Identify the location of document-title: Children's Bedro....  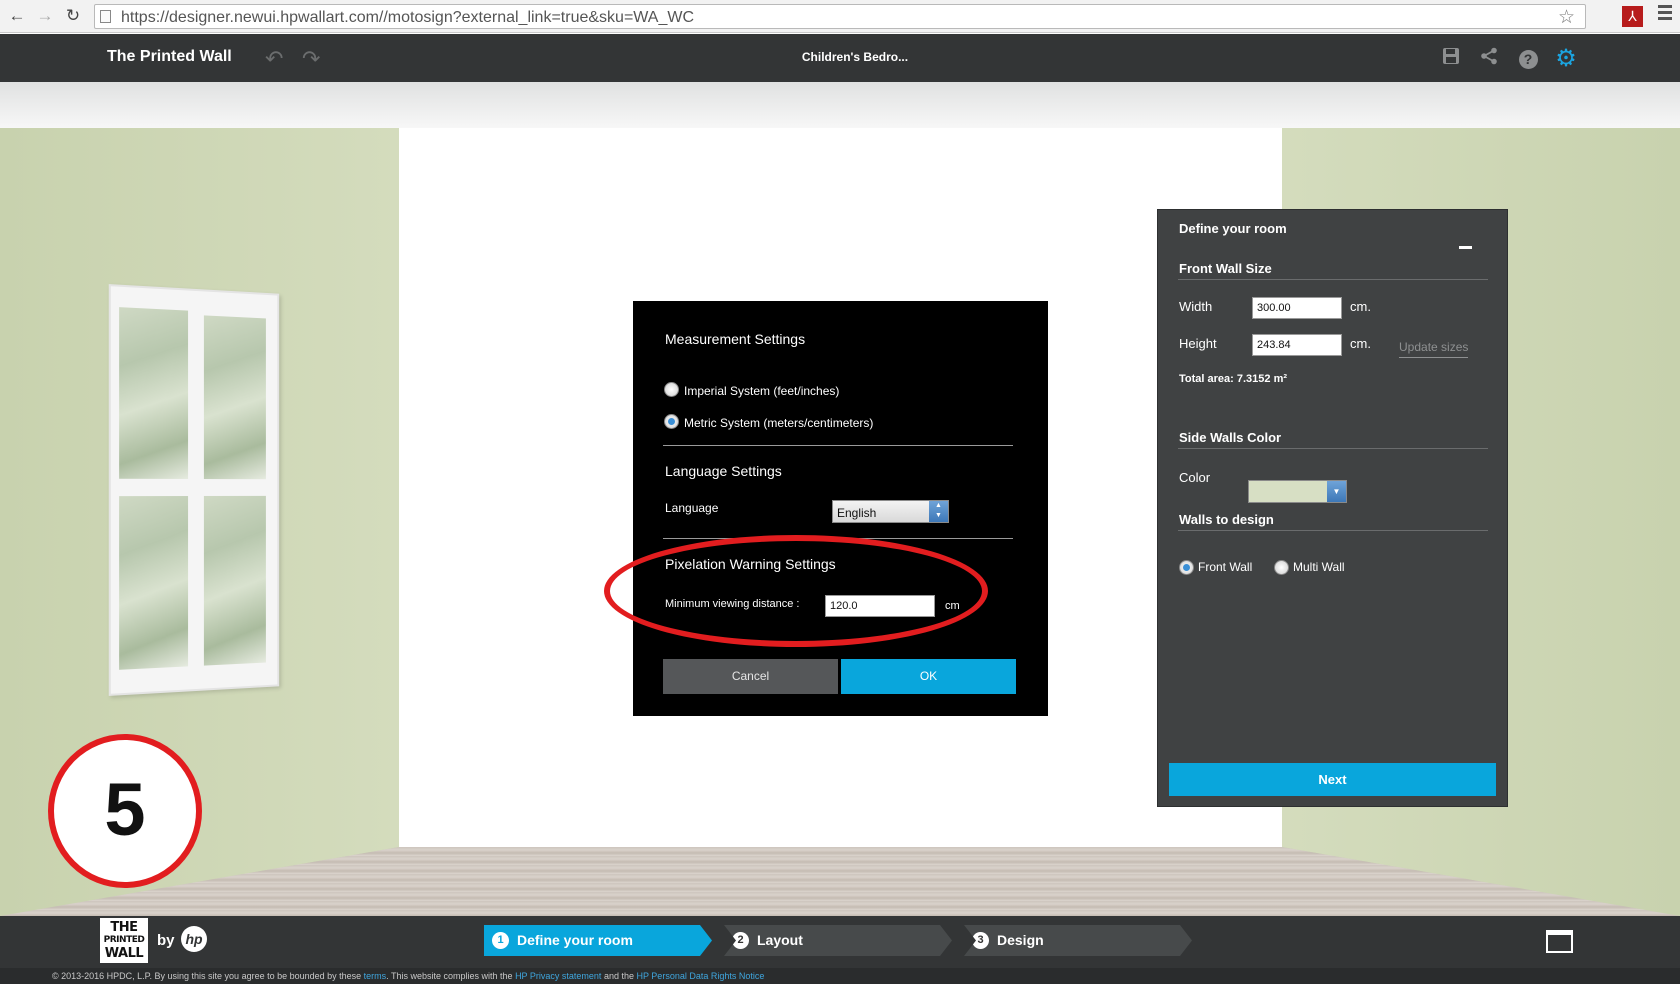
(855, 57).